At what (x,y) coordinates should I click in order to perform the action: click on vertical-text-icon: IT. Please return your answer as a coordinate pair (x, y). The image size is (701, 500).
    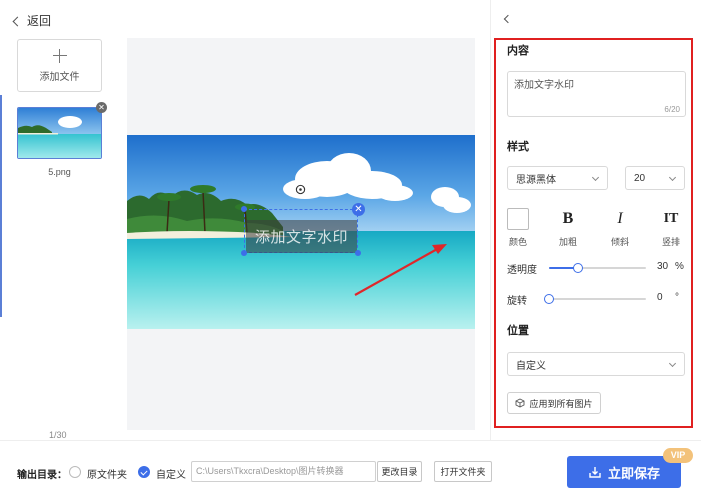
    Looking at the image, I should click on (671, 218).